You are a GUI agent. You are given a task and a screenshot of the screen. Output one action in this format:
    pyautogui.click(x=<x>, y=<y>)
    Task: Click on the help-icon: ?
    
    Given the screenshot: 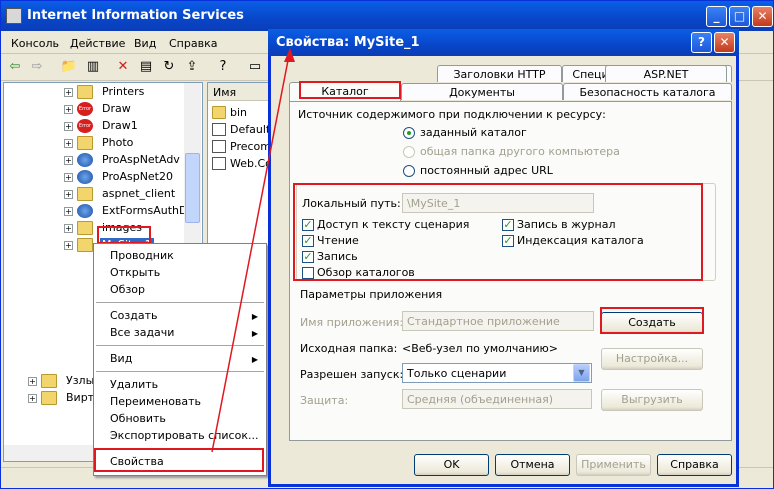 What is the action you would take?
    pyautogui.click(x=223, y=67)
    